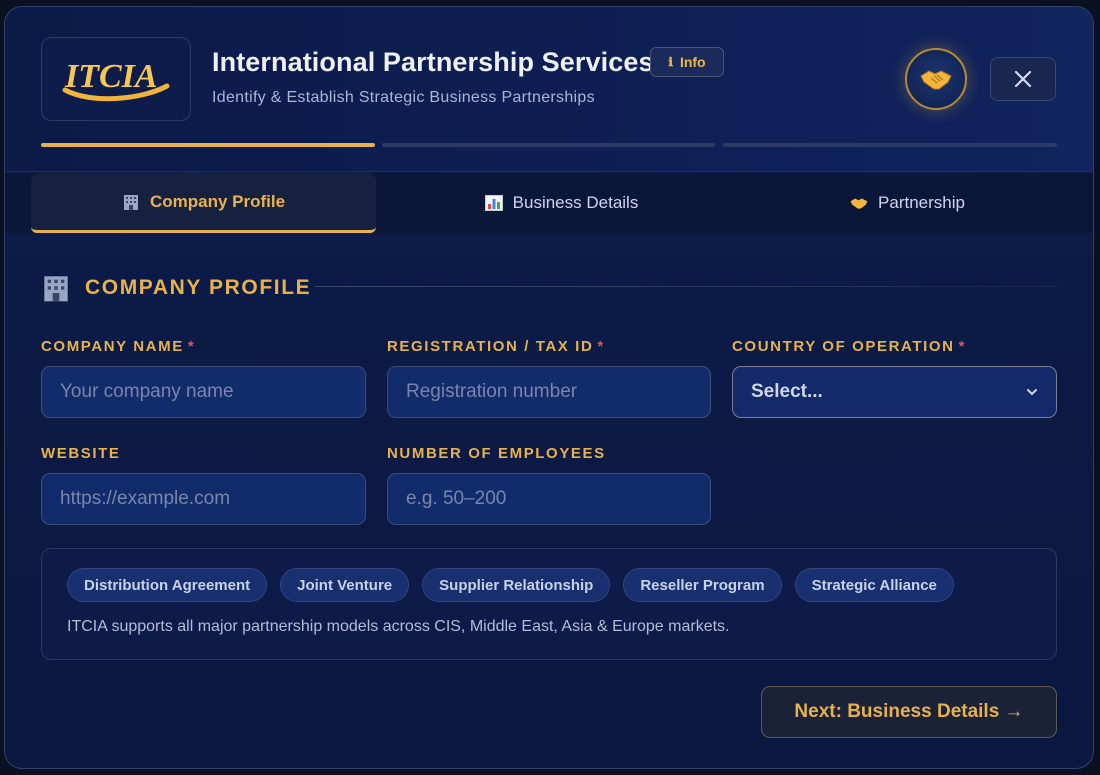 The height and width of the screenshot is (775, 1100). I want to click on chip-joint-venture: Joint Venture, so click(345, 585).